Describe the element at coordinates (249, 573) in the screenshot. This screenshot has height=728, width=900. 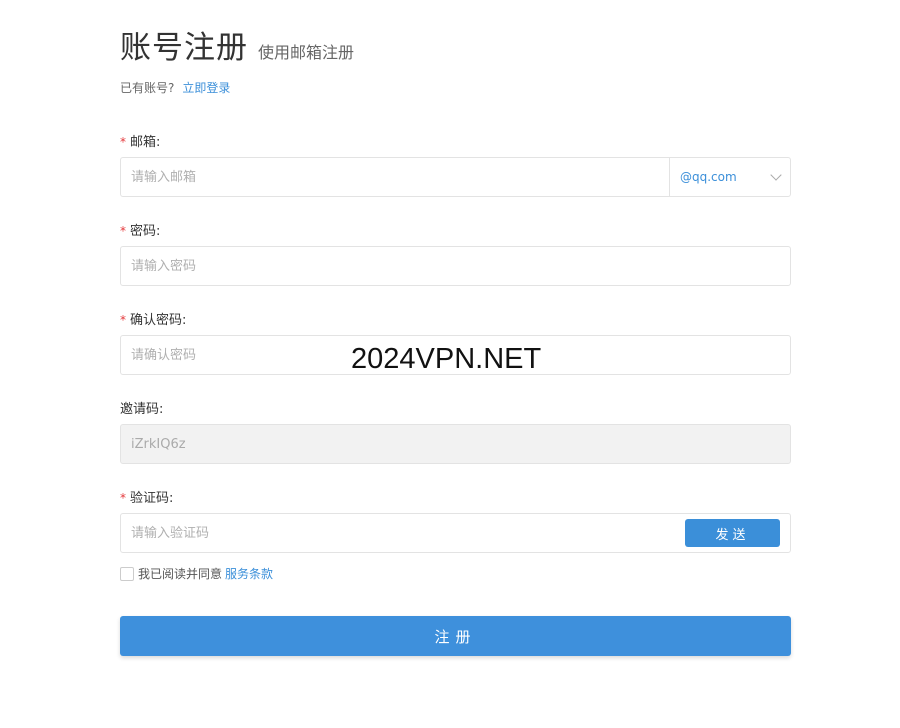
I see `terms-link: 服务条款` at that location.